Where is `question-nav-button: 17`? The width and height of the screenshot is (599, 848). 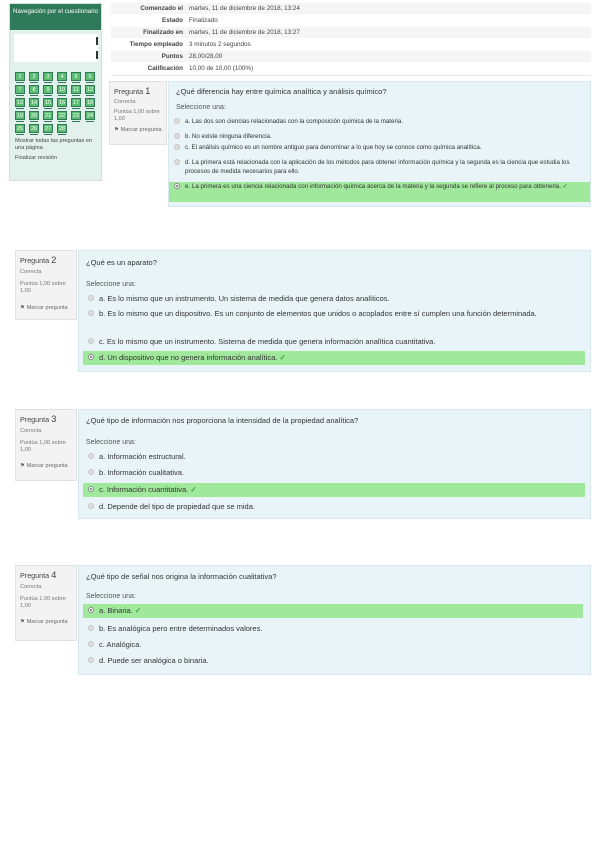 question-nav-button: 17 is located at coordinates (76, 103).